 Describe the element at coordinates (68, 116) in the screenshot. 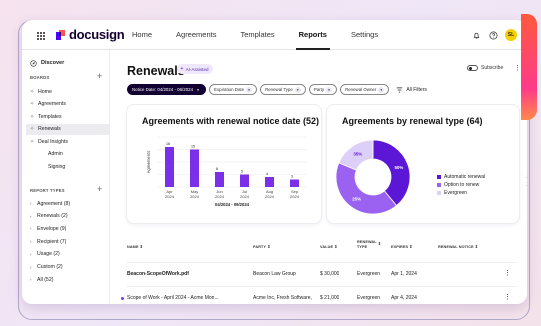

I see `sidebar-item-templates: ✧ Templates` at that location.